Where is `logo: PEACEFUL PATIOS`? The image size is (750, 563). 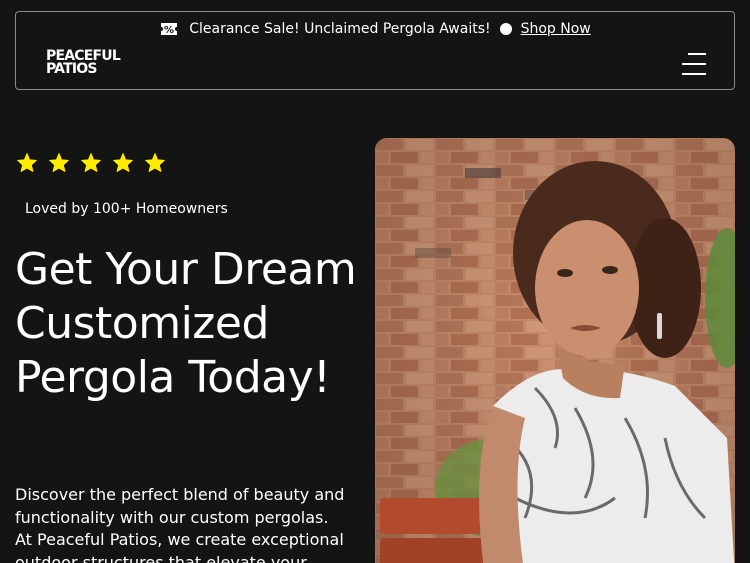
logo: PEACEFUL PATIOS is located at coordinates (83, 63).